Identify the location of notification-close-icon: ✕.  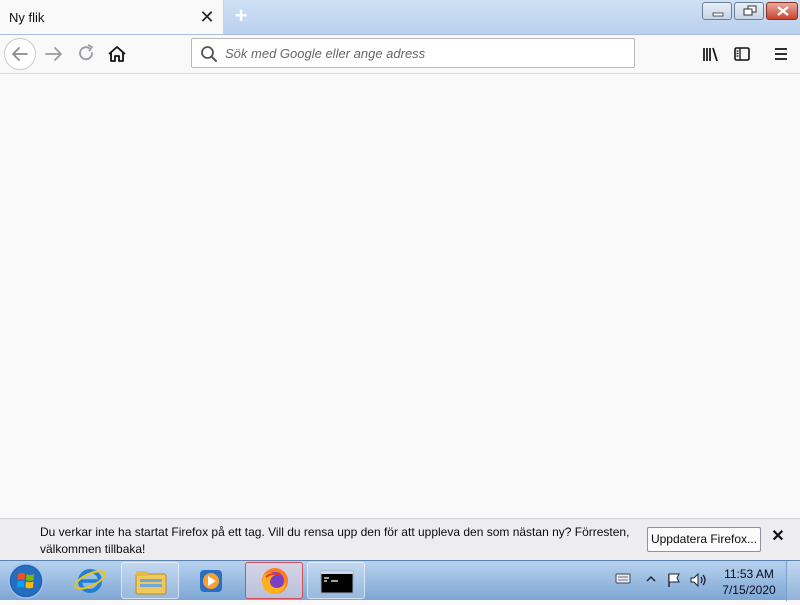
(778, 537).